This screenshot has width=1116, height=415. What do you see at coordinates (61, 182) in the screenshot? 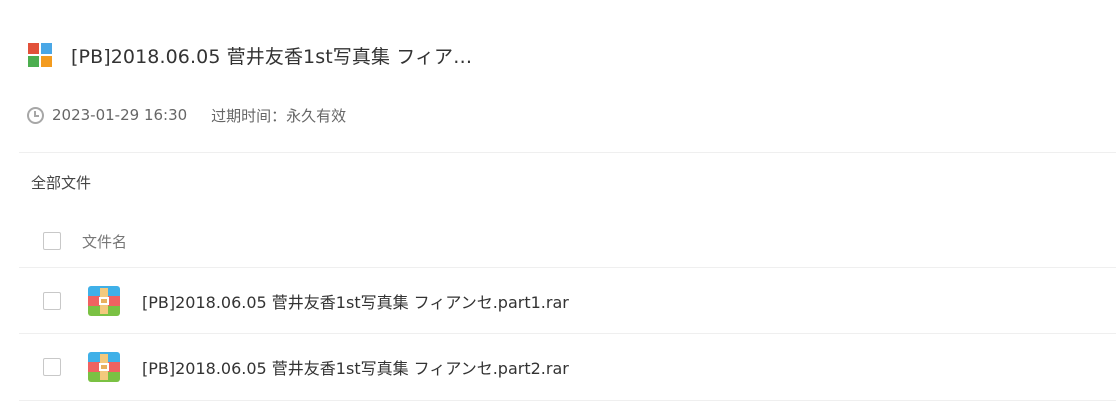
I see `breadcrumb-all-files: 全部文件` at bounding box center [61, 182].